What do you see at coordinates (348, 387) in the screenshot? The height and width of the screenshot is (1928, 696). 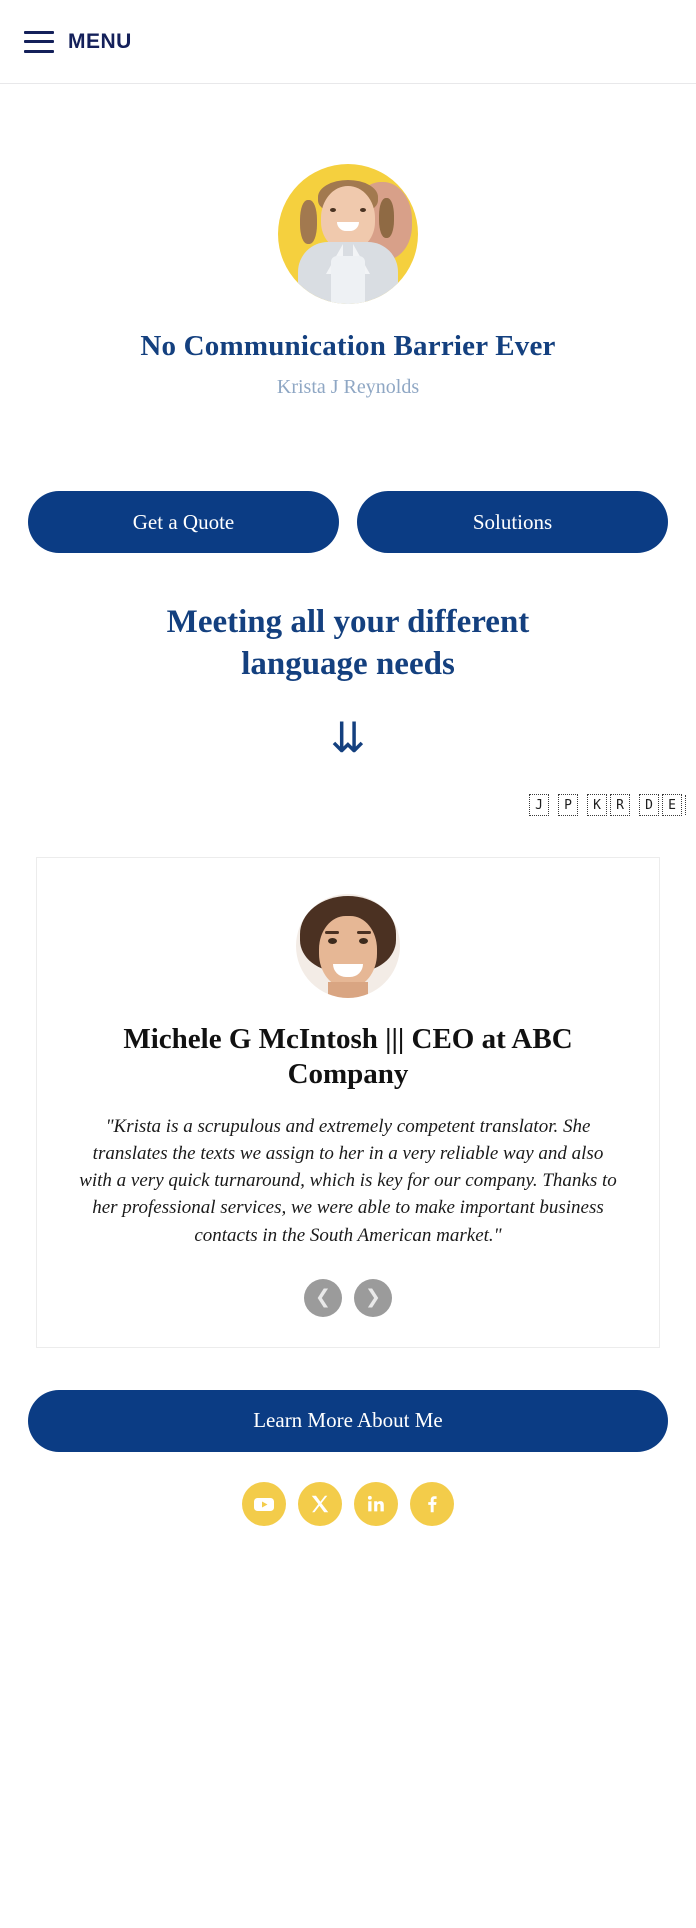 I see `hero-subtitle: Krista J Reynolds` at bounding box center [348, 387].